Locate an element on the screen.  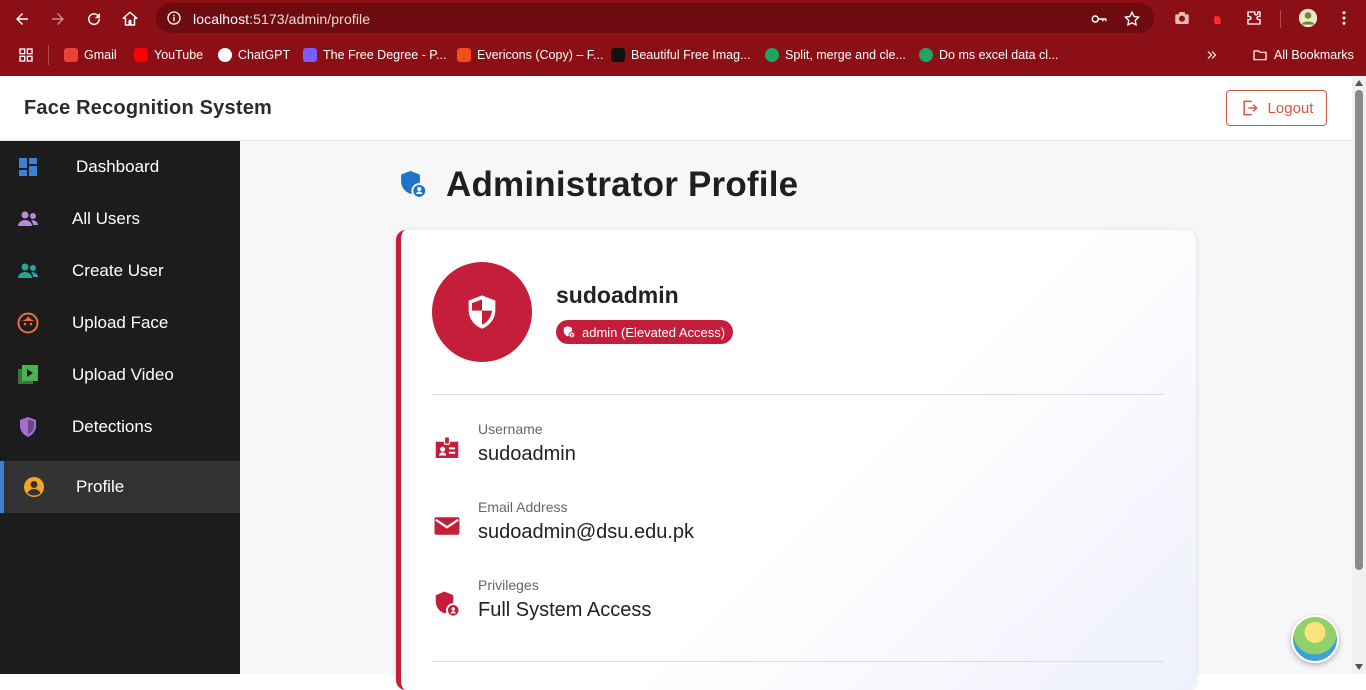
scroll-down-arrow is located at coordinates (1359, 667).